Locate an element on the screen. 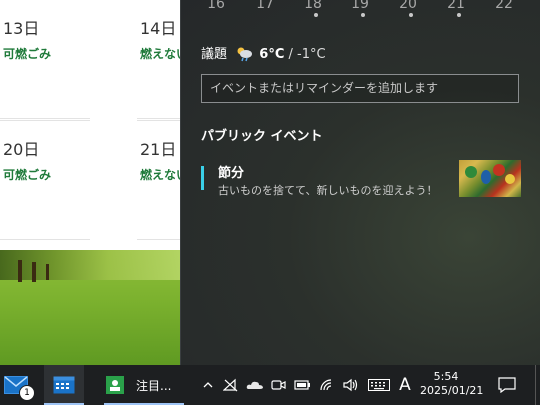 This screenshot has width=540, height=405. notification-center-button is located at coordinates (507, 385).